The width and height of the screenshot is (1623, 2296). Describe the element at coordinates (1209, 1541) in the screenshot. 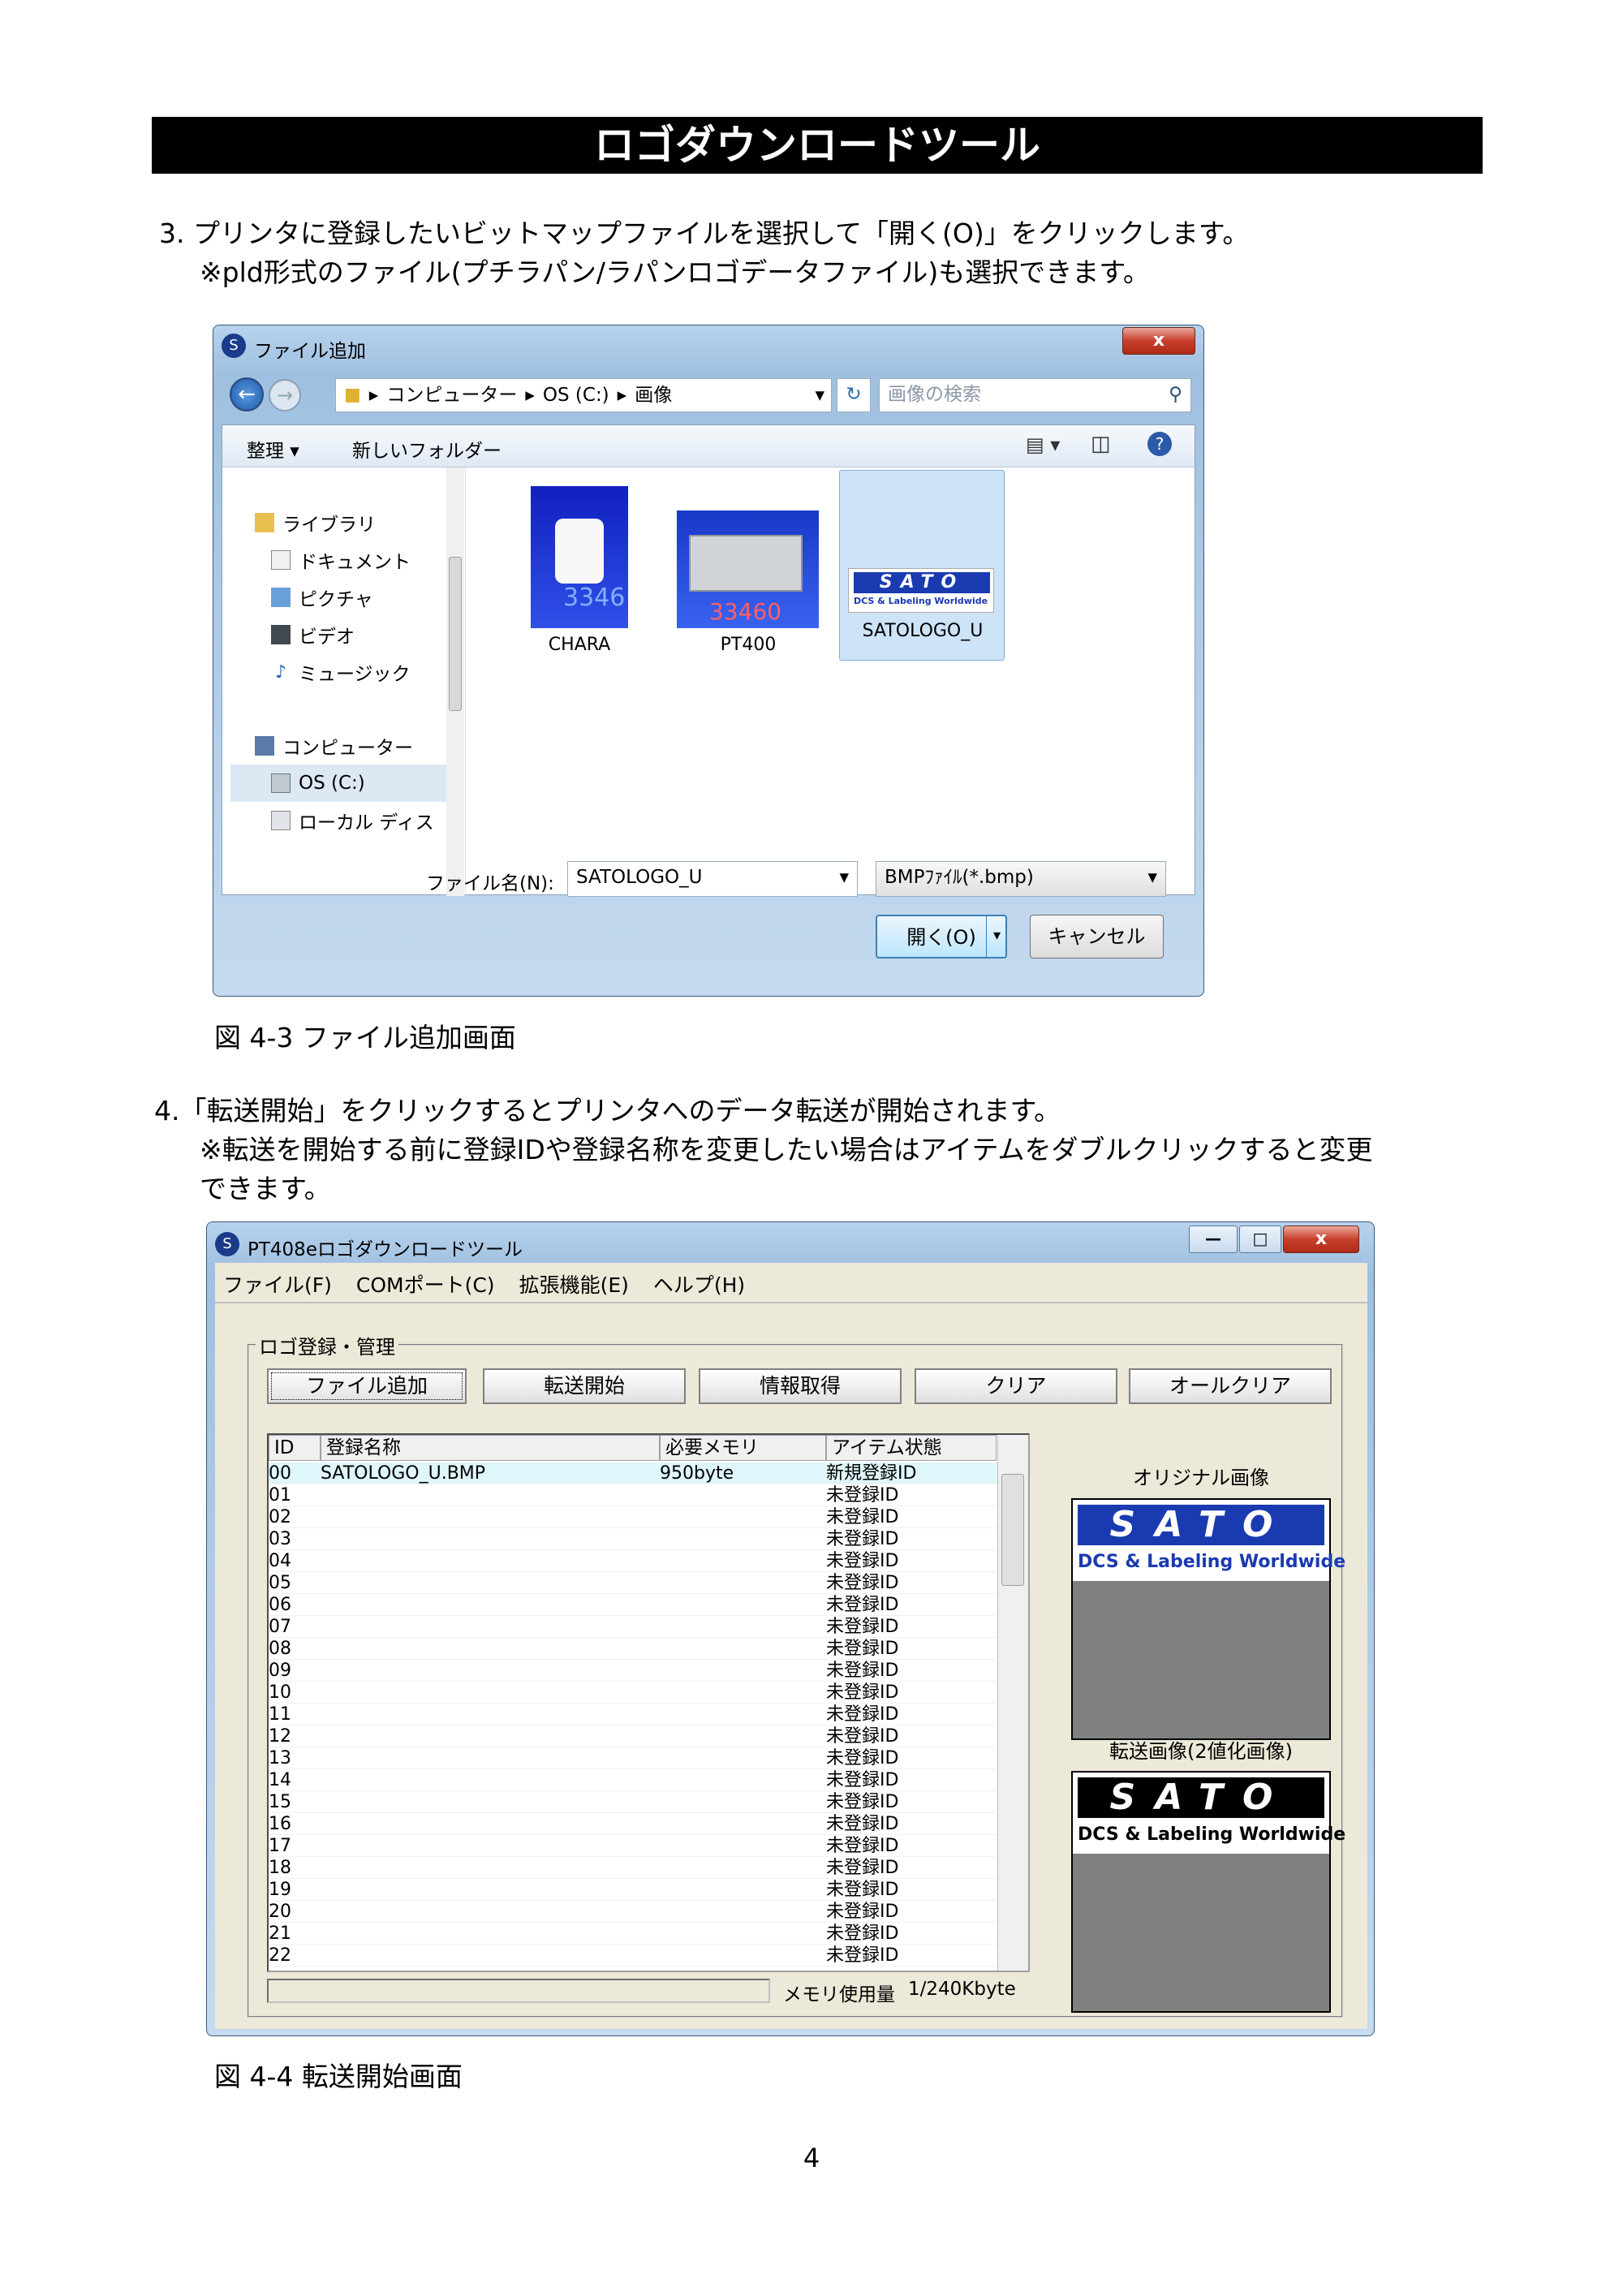

I see `sato-logo-original: SATO DCS & Labeling Worldwide` at that location.